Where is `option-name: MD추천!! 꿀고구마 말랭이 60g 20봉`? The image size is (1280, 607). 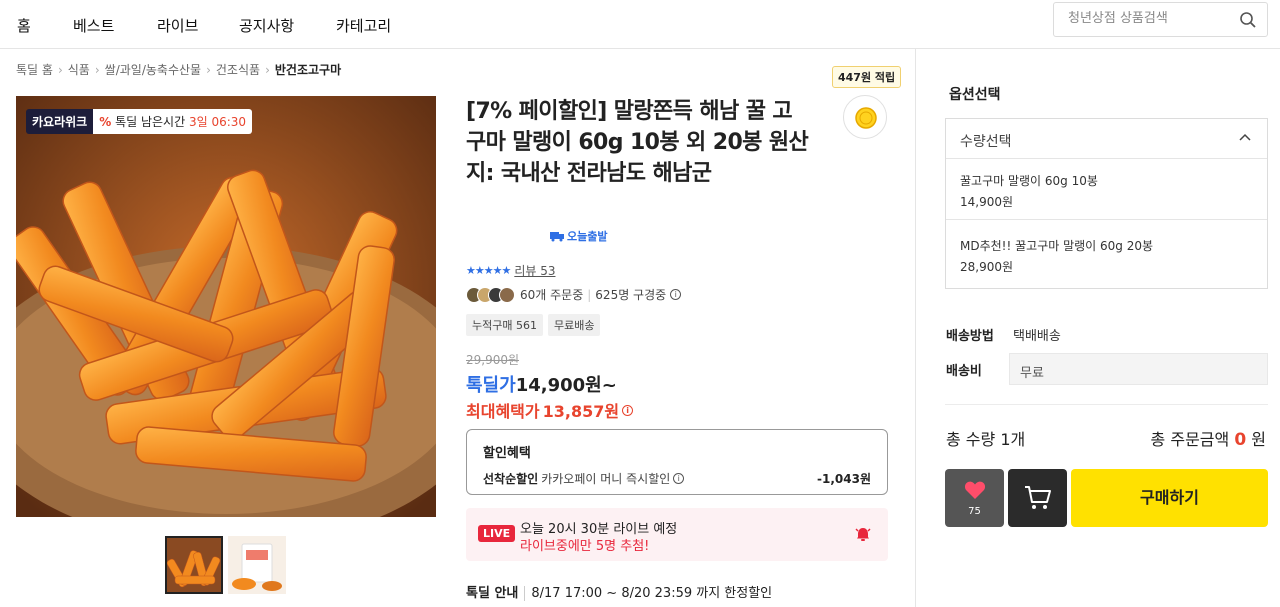 option-name: MD추천!! 꿀고구마 말랭이 60g 20봉 is located at coordinates (1057, 246).